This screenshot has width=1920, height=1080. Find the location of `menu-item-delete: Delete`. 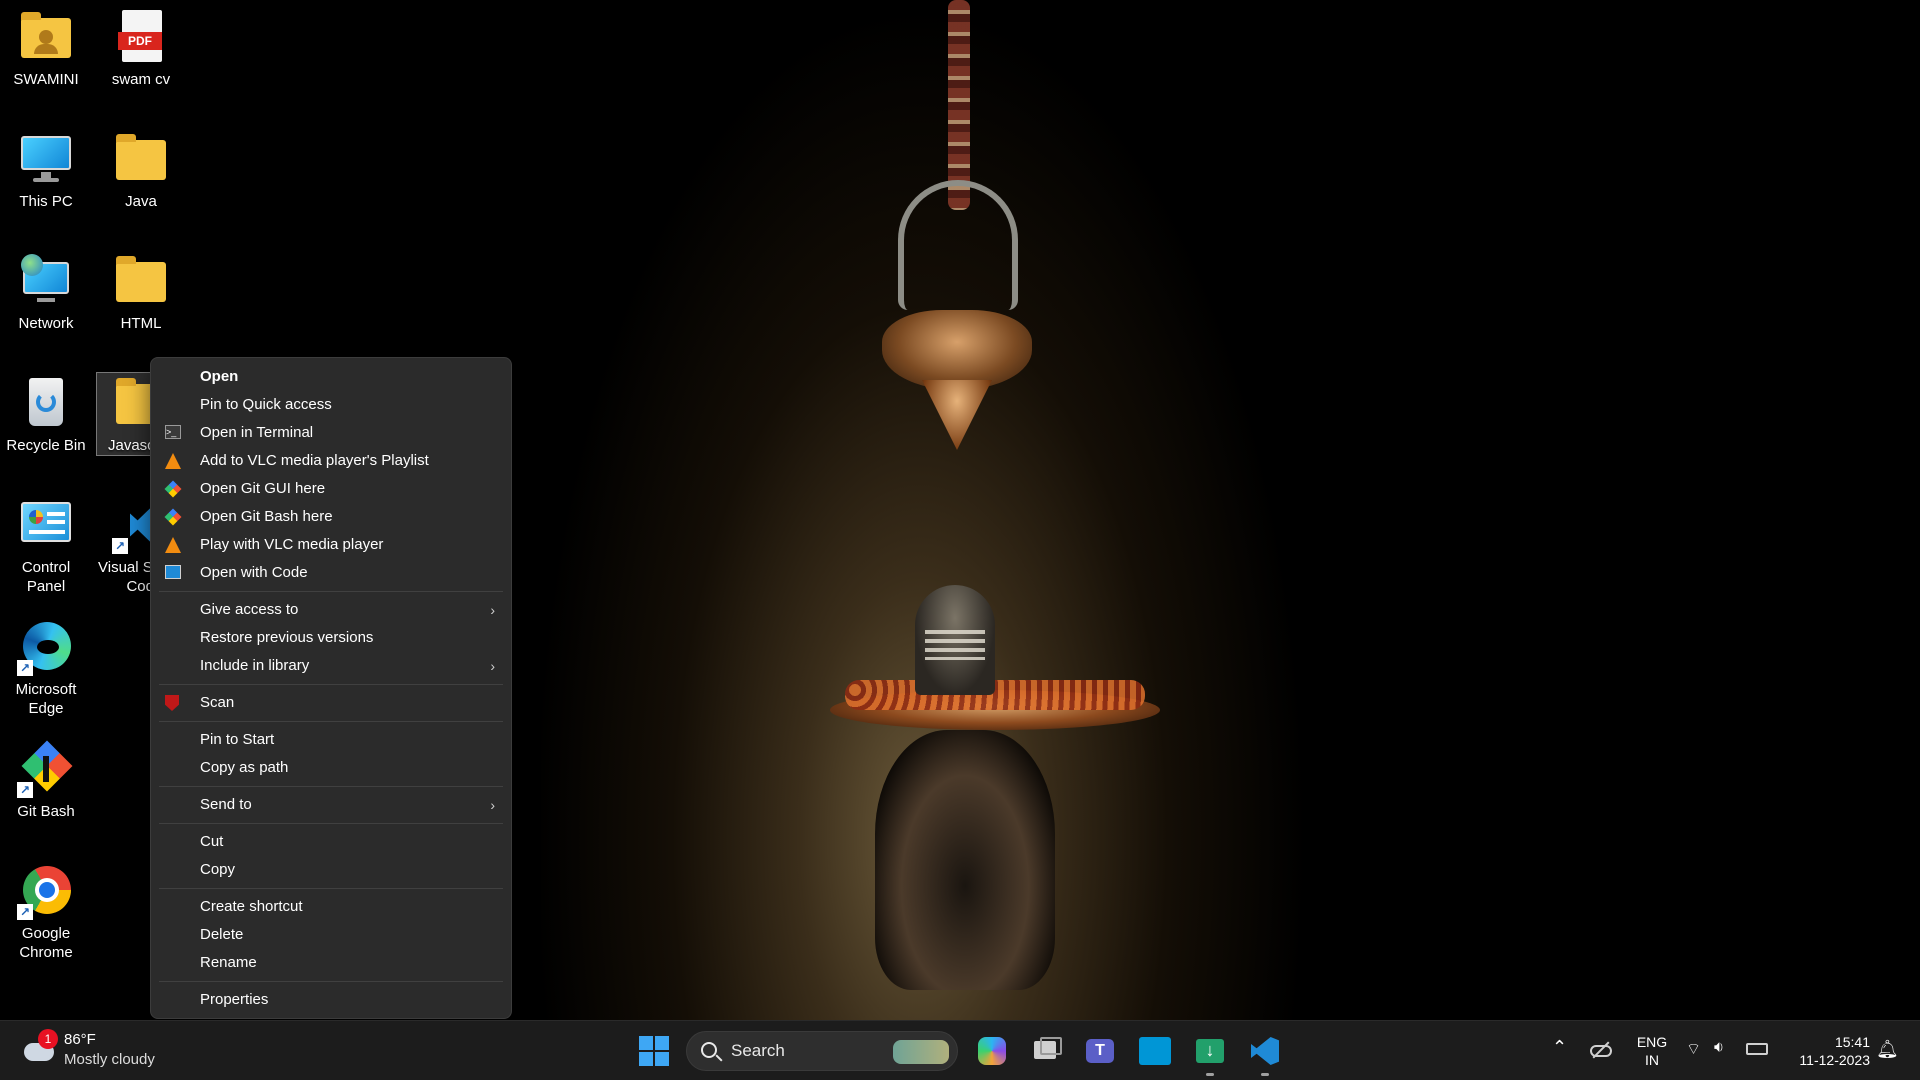

menu-item-delete: Delete is located at coordinates (331, 935).